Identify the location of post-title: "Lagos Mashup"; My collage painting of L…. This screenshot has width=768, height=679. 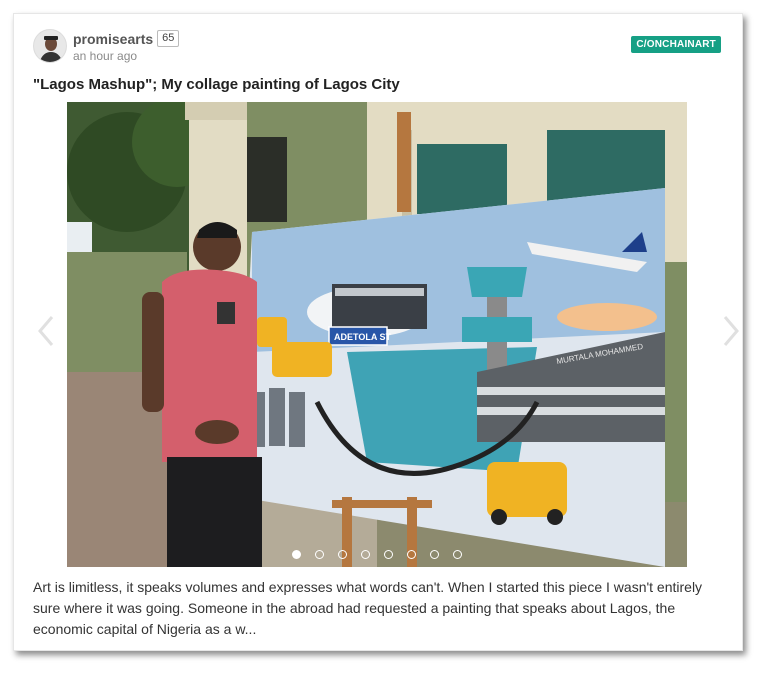
(216, 84).